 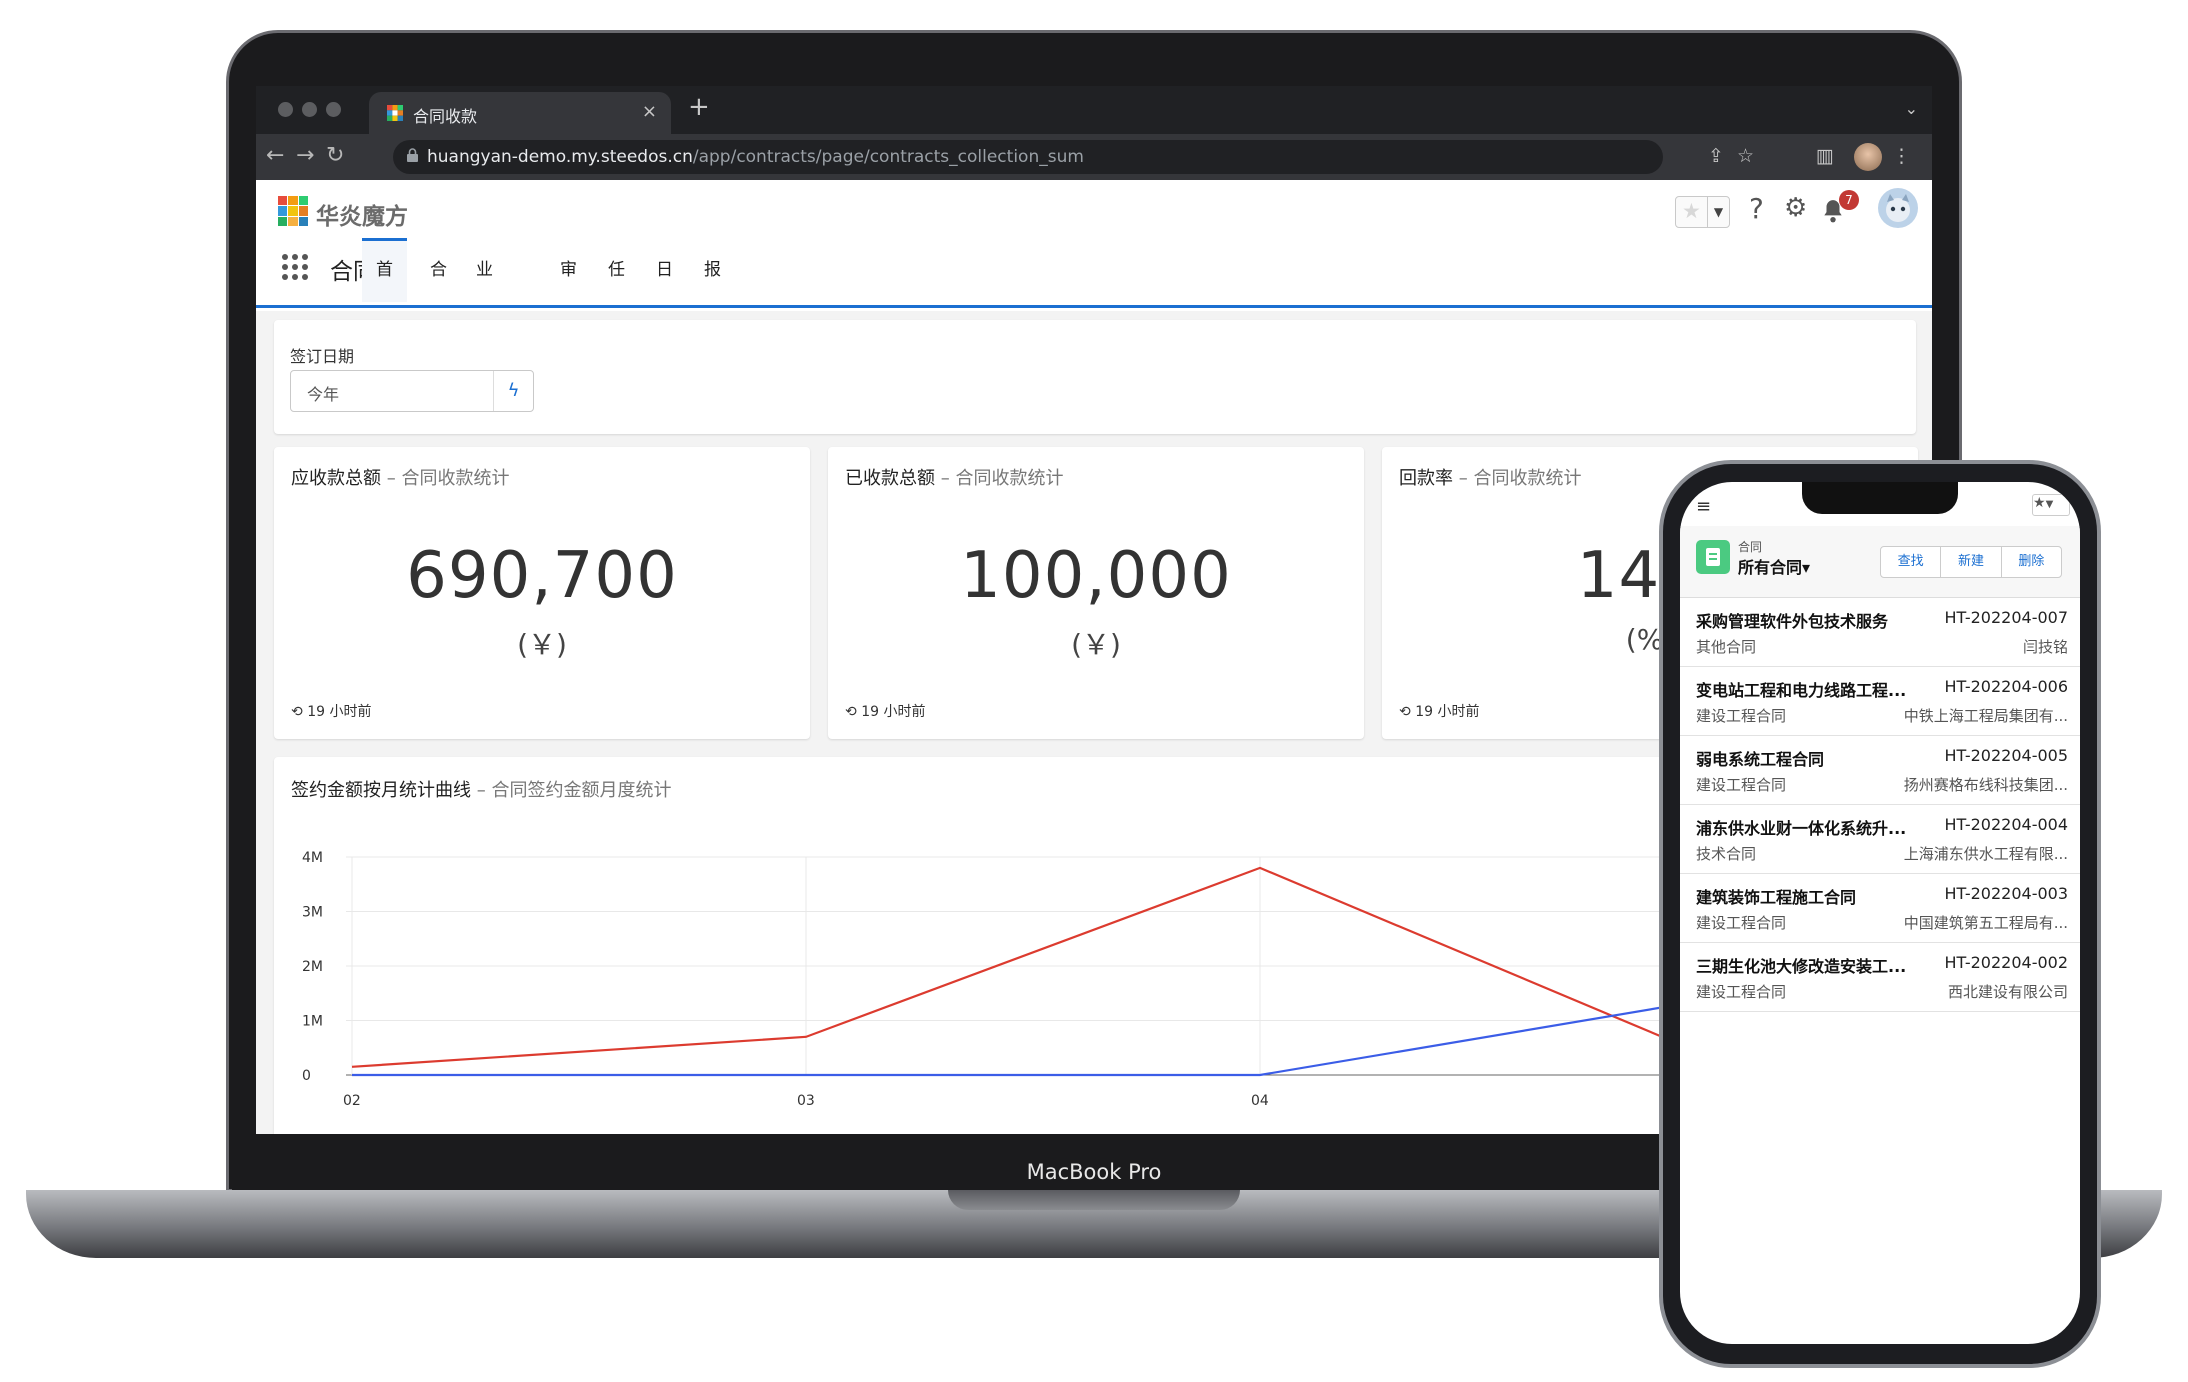 I want to click on contract-object-icon, so click(x=1713, y=557).